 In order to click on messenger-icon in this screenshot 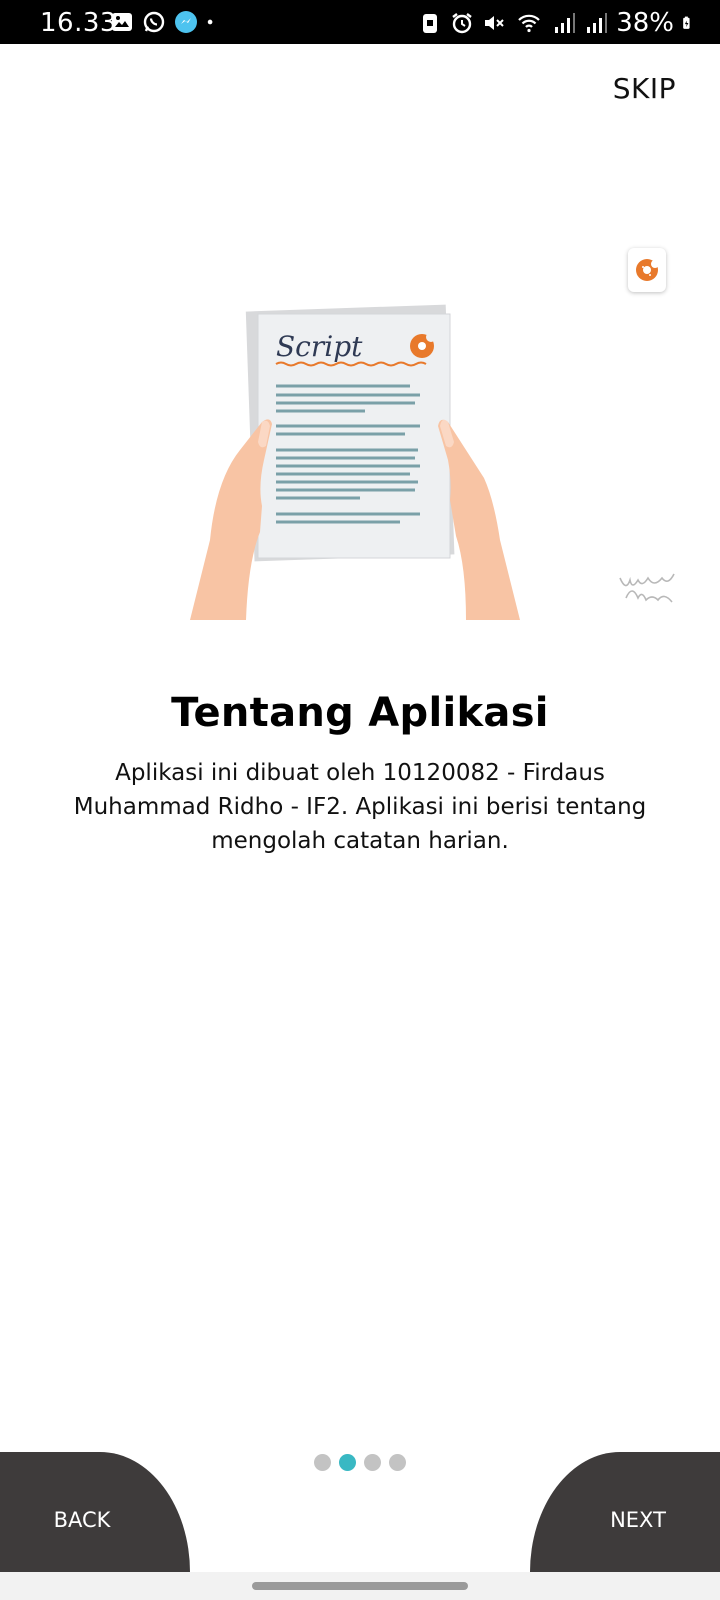, I will do `click(186, 22)`.